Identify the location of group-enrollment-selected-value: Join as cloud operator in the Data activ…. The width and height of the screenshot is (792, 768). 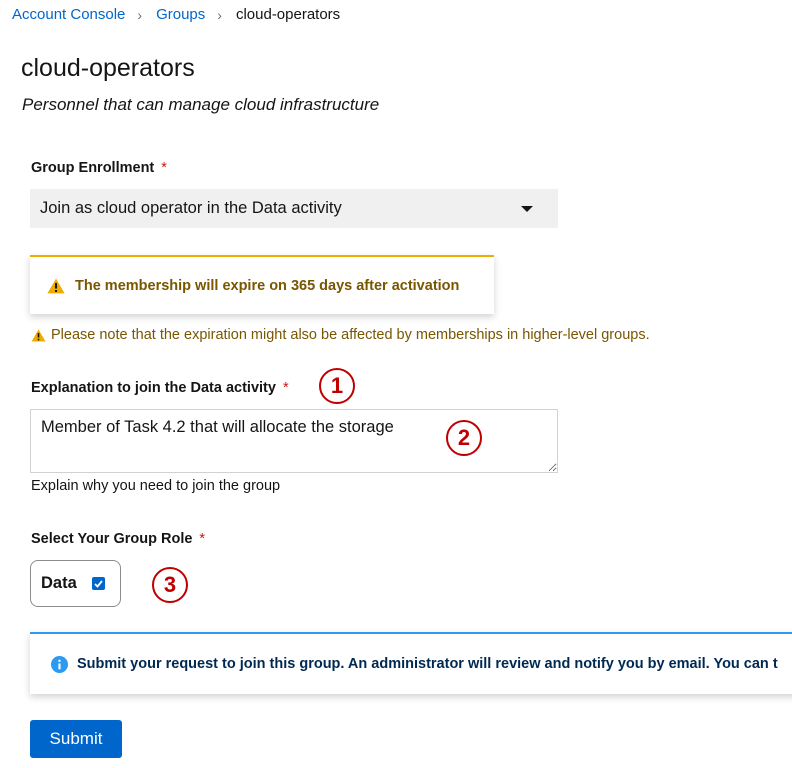
(191, 208).